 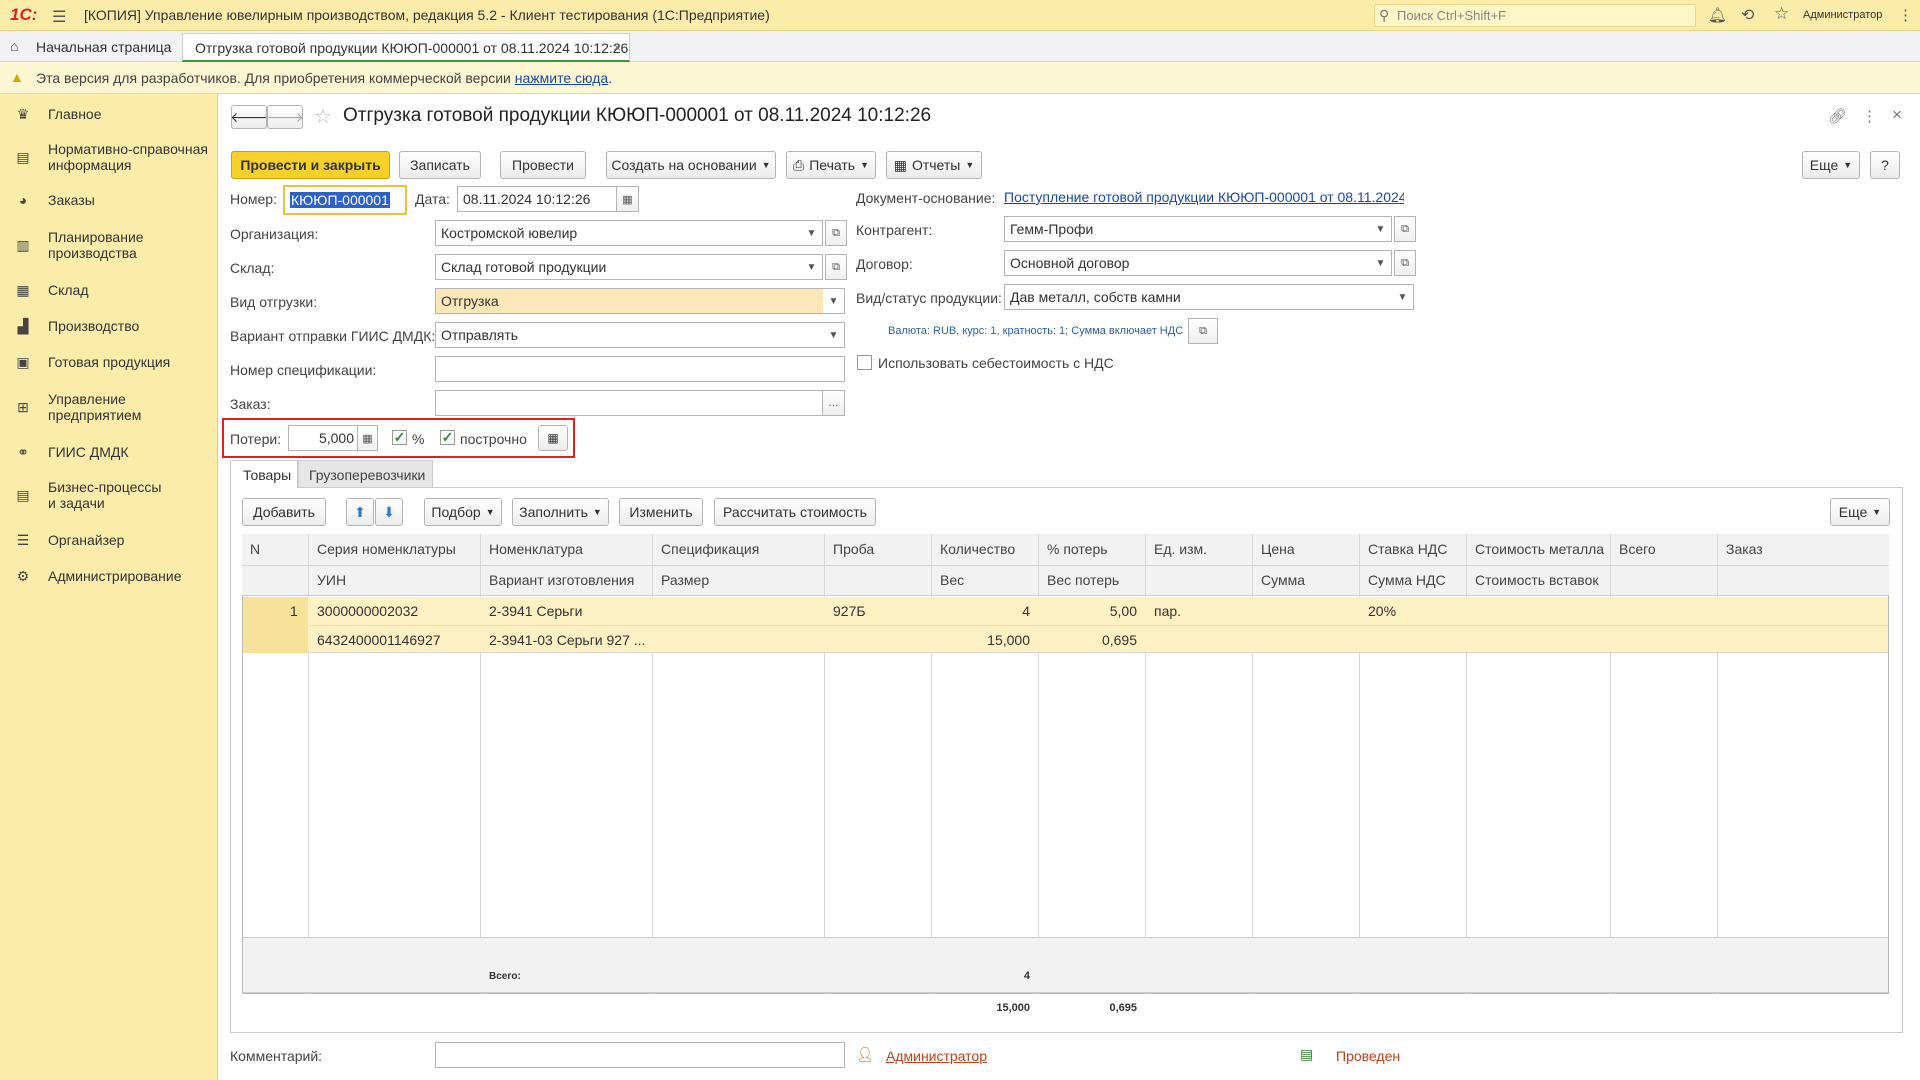 What do you see at coordinates (108, 157) in the screenshot?
I see `sidebar-item-nsi: ▤ Нормативно-справочная информация` at bounding box center [108, 157].